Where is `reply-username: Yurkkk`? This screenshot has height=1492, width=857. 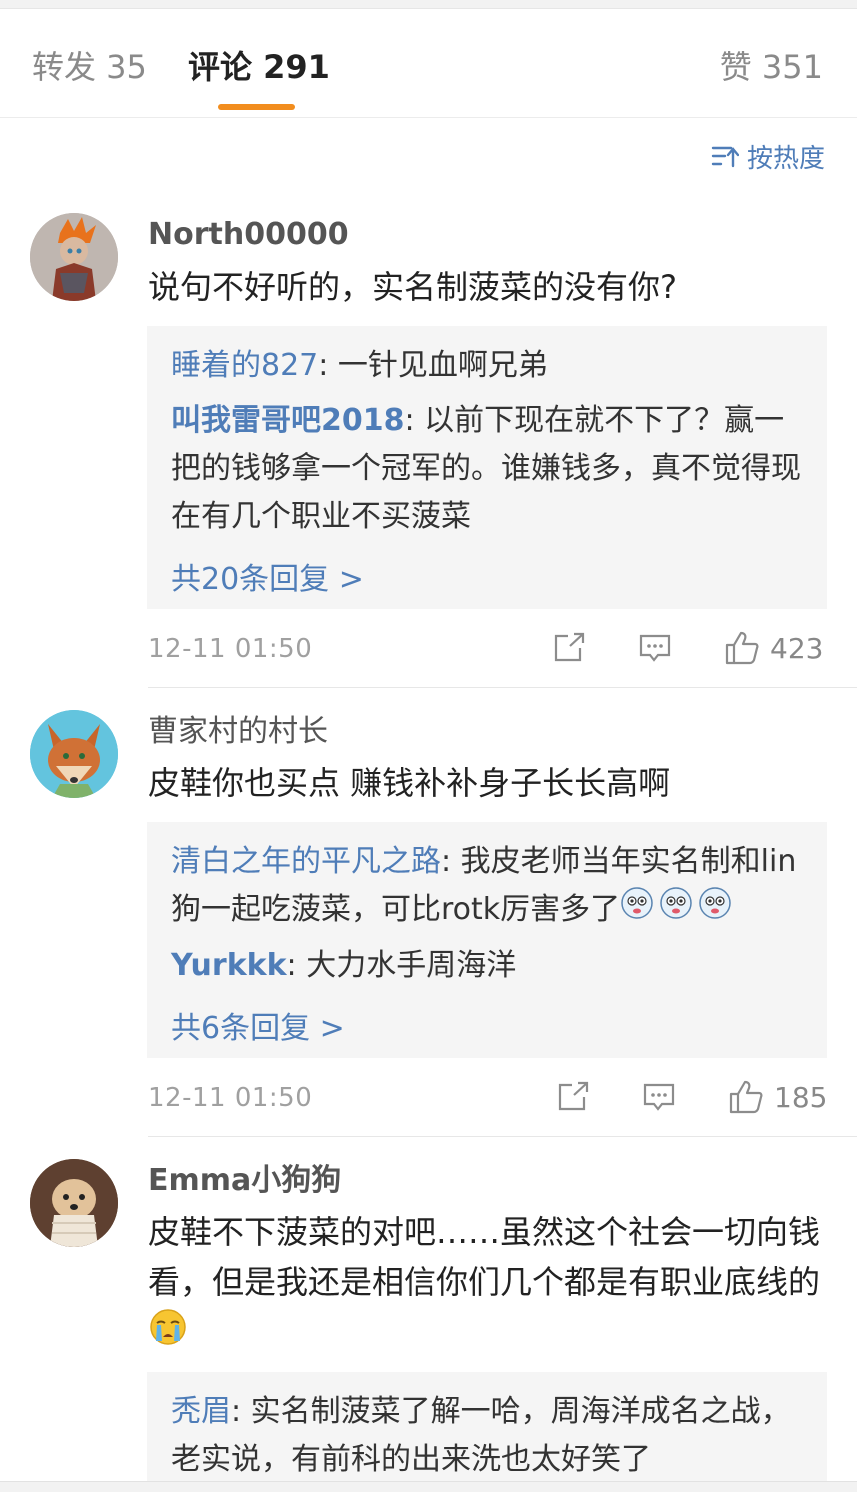
reply-username: Yurkkk is located at coordinates (229, 965).